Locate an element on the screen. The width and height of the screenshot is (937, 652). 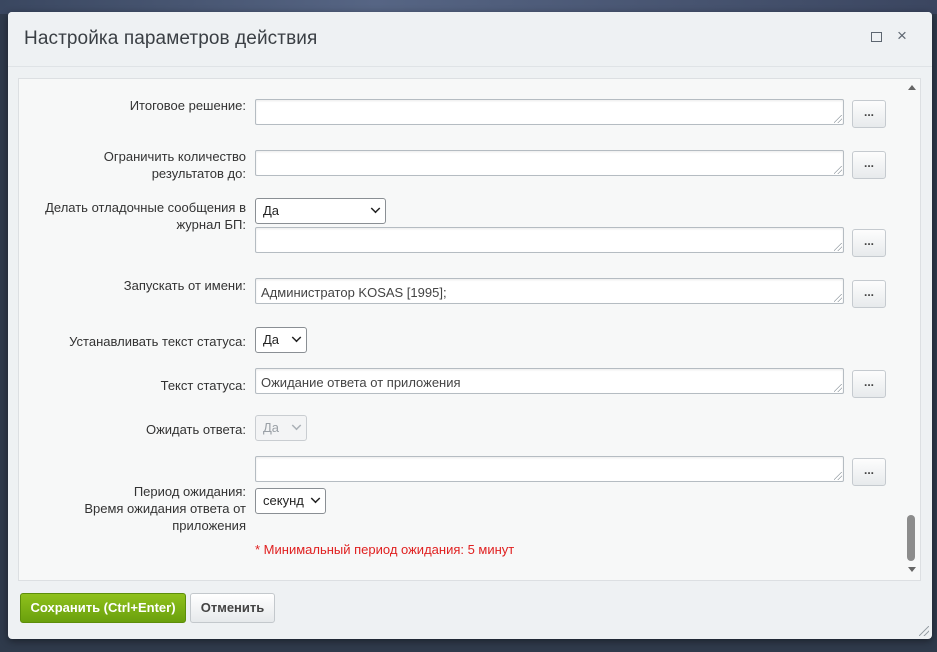
set-status-select-value: Да is located at coordinates (271, 339).